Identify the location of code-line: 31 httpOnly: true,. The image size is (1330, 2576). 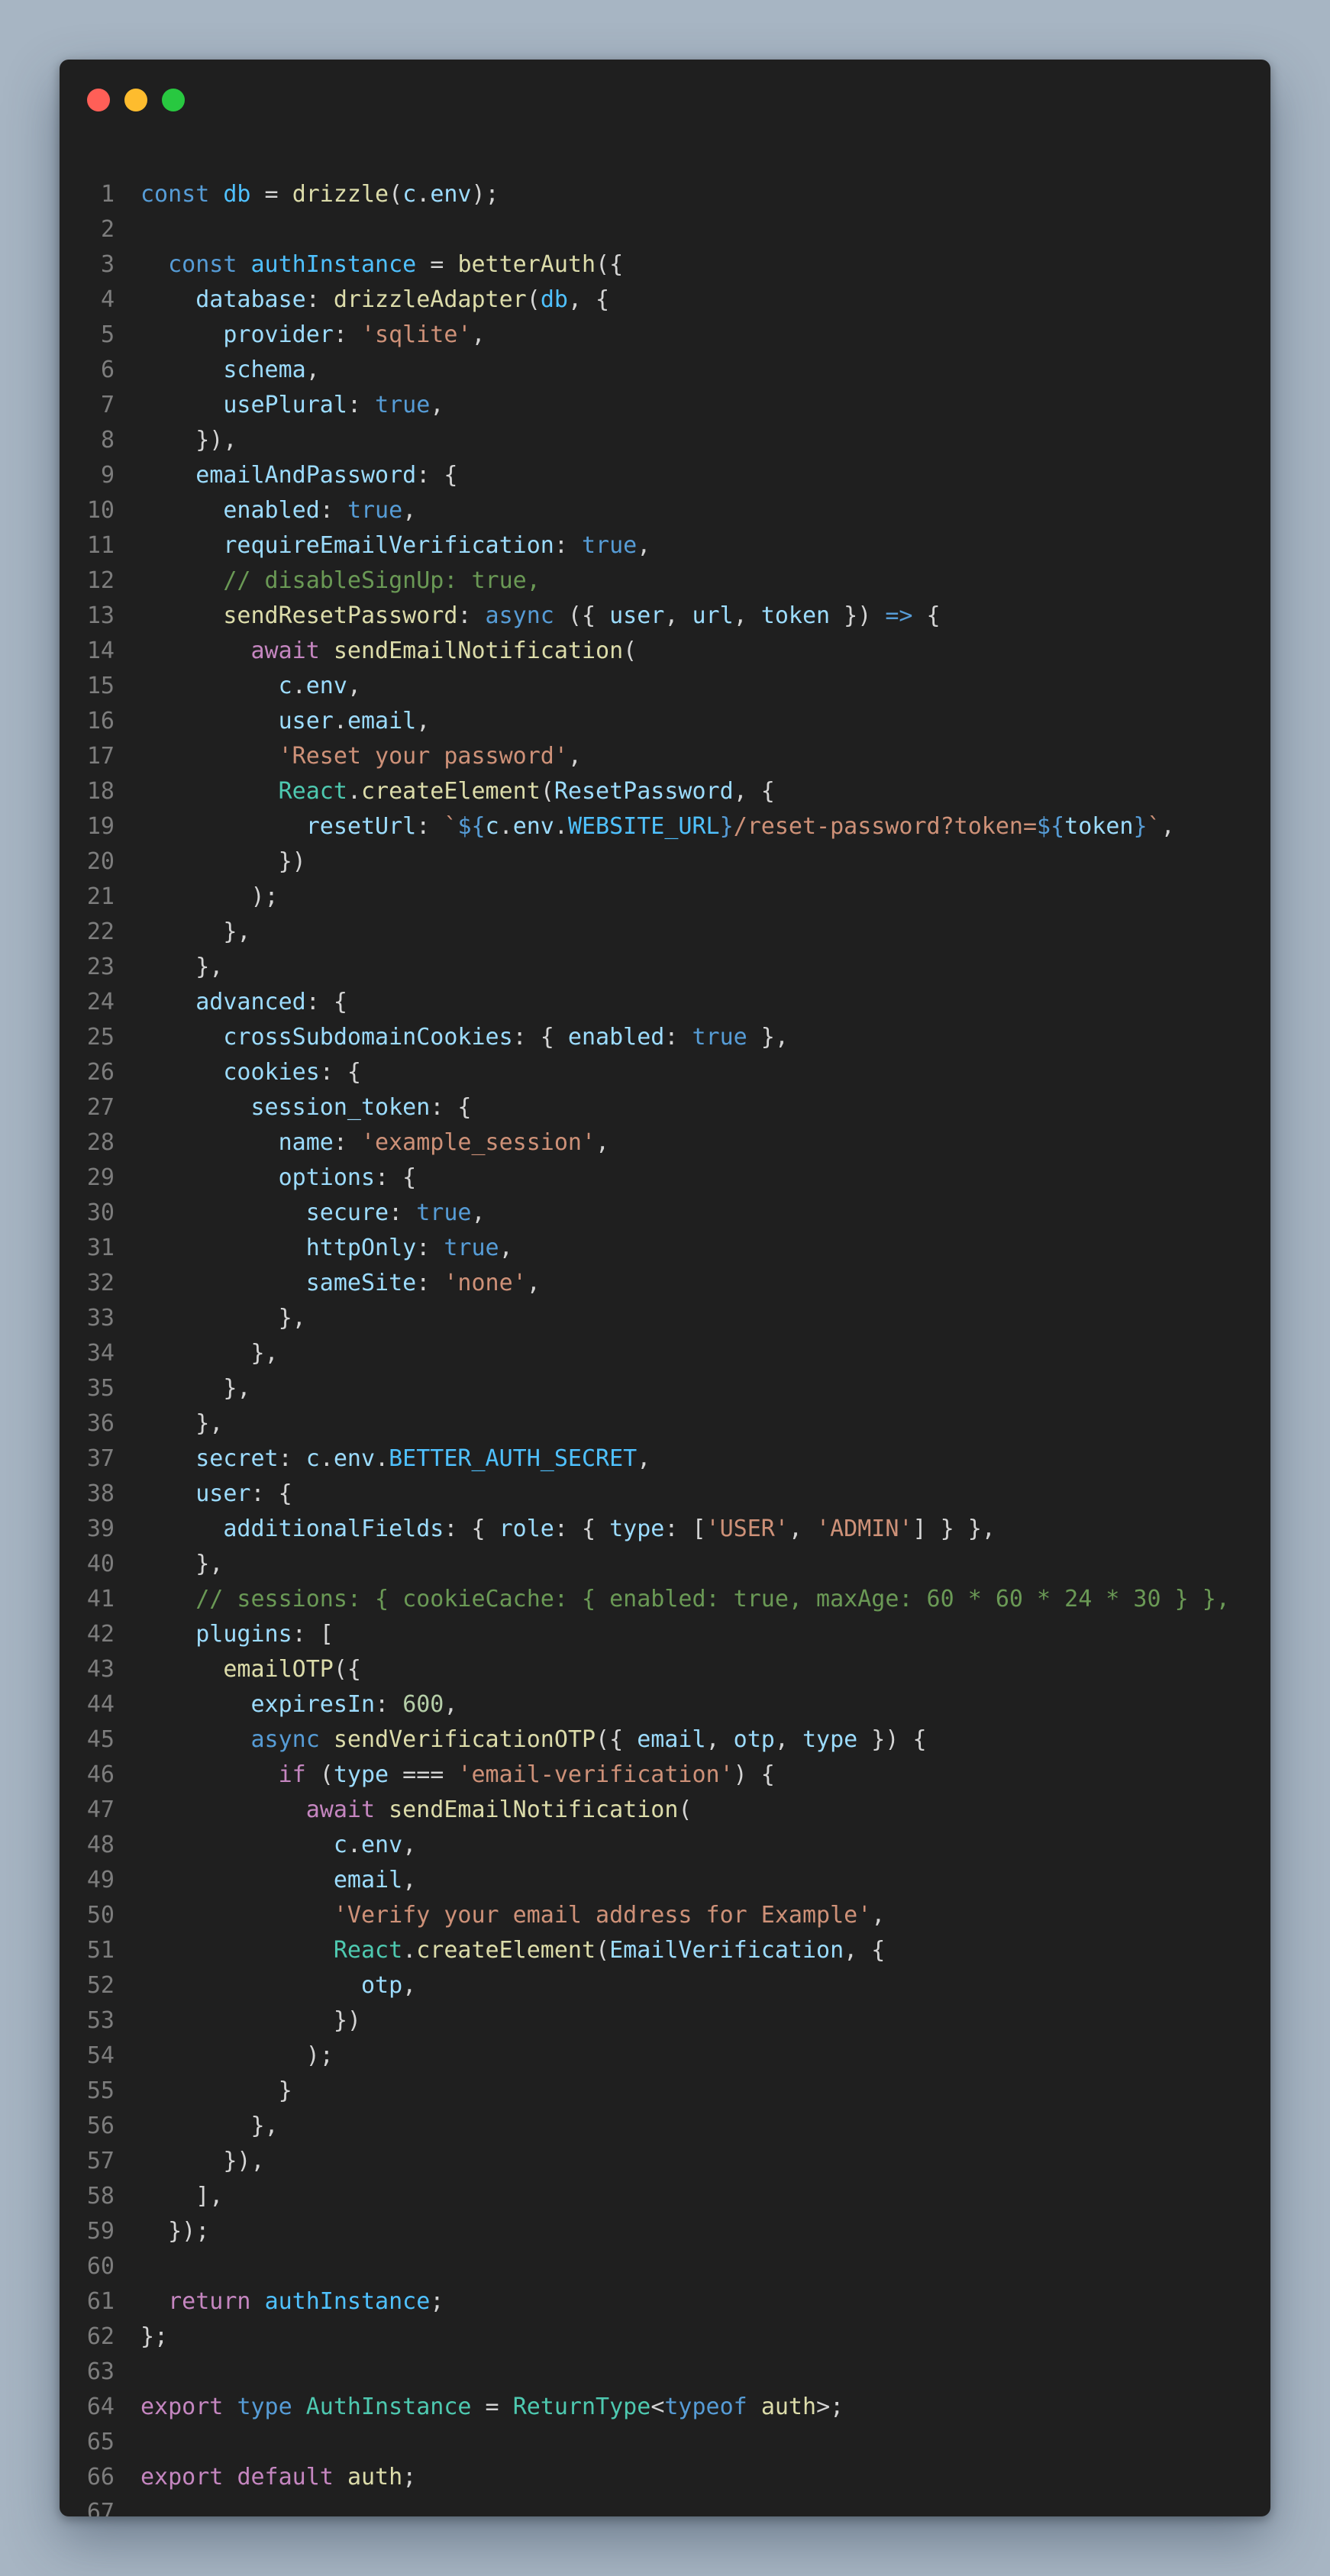
(665, 1248).